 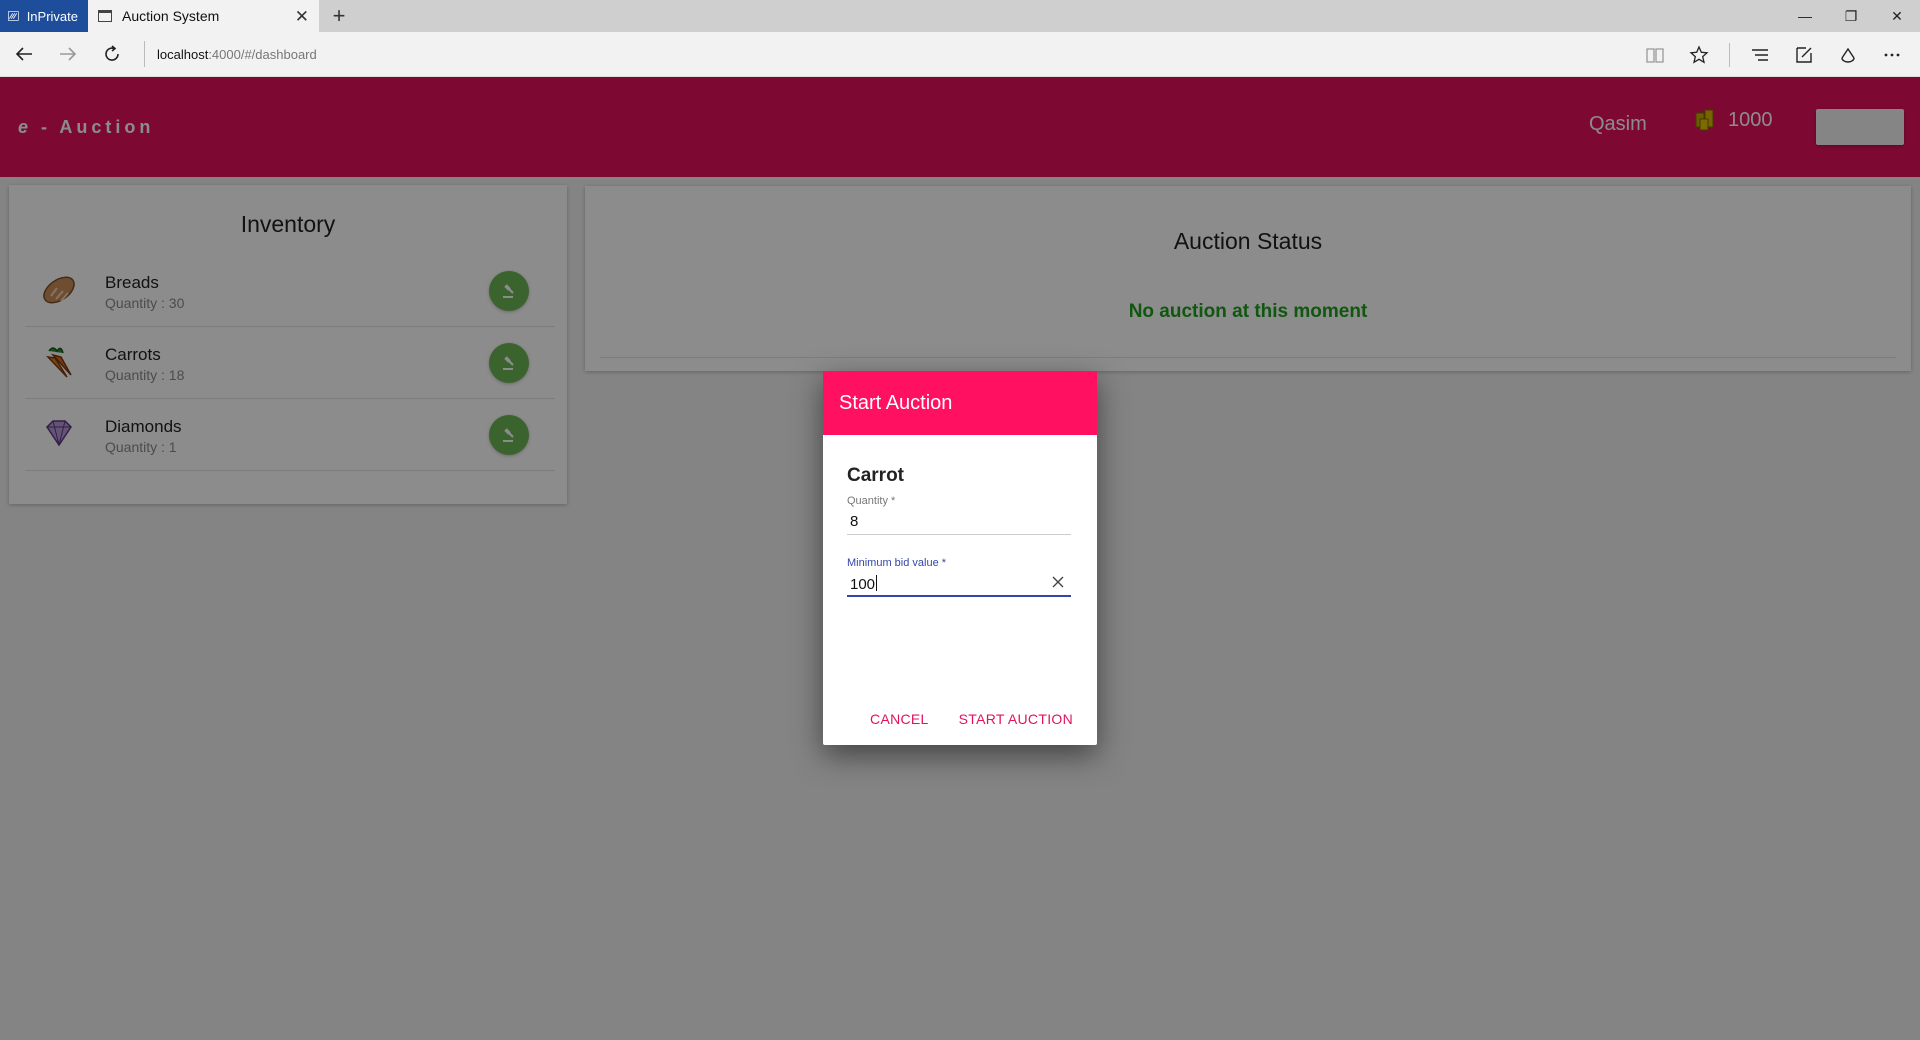 I want to click on window-controls: — ❐ ✕, so click(x=1851, y=16).